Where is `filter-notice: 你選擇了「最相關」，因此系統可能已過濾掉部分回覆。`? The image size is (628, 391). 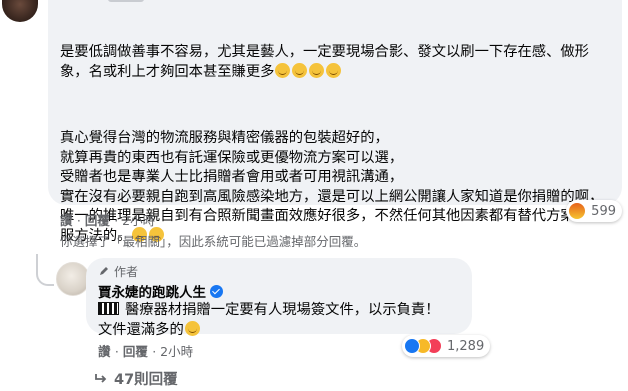 filter-notice: 你選擇了「最相關」，因此系統可能已過濾掉部分回覆。 is located at coordinates (213, 241).